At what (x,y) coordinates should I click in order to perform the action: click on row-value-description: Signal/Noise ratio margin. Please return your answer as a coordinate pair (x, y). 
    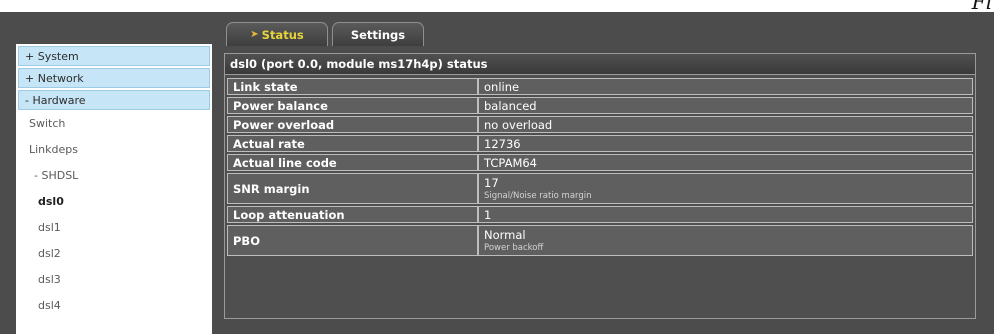
    Looking at the image, I should click on (538, 196).